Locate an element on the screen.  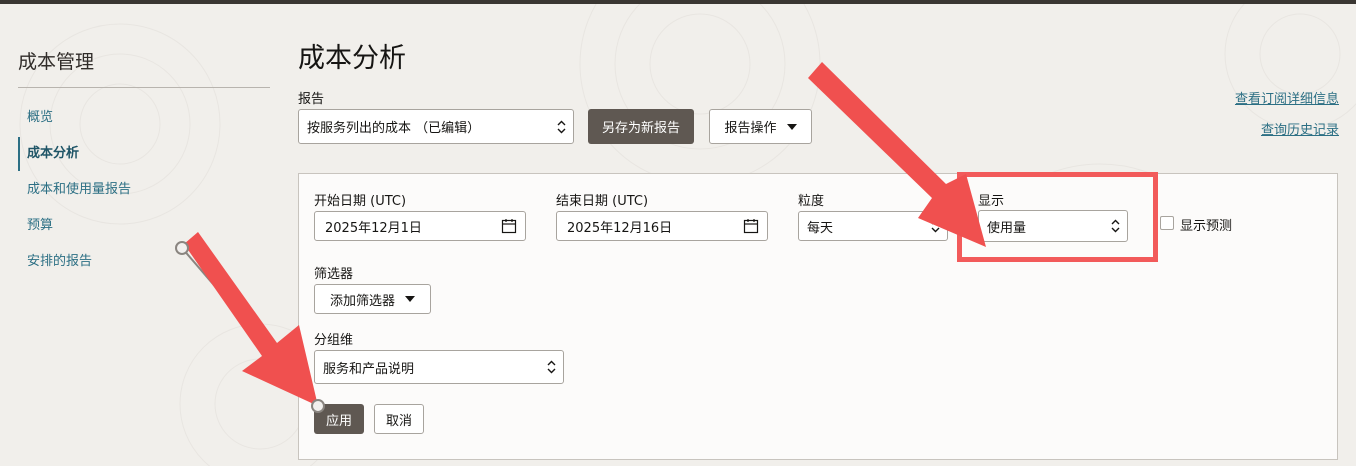
report-actions-button: 报告操作 is located at coordinates (760, 126).